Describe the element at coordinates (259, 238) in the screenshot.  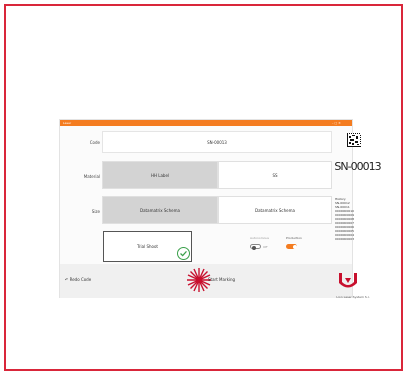
I see `autonomous-label: Autonomous` at that location.